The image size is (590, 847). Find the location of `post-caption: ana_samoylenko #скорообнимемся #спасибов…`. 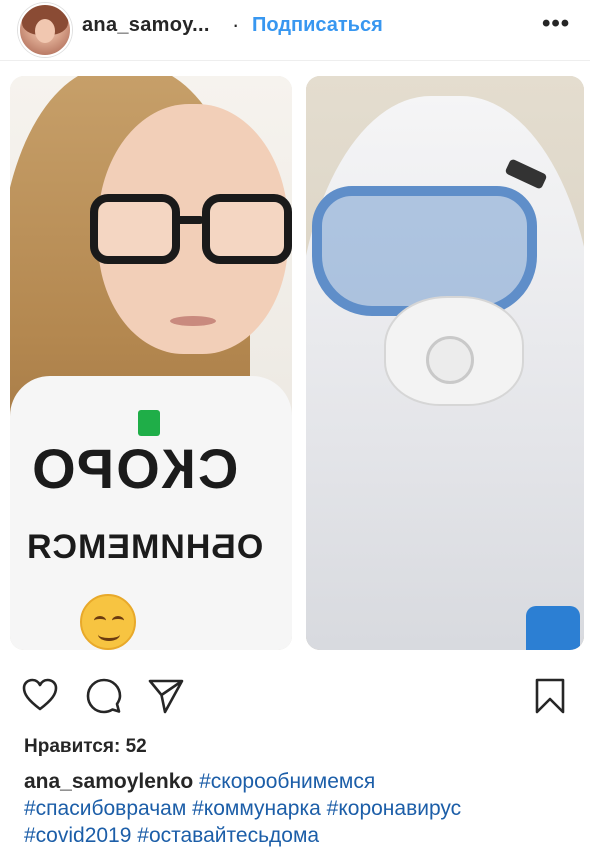

post-caption: ana_samoylenko #скорообнимемся #спасибов… is located at coordinates (299, 807).